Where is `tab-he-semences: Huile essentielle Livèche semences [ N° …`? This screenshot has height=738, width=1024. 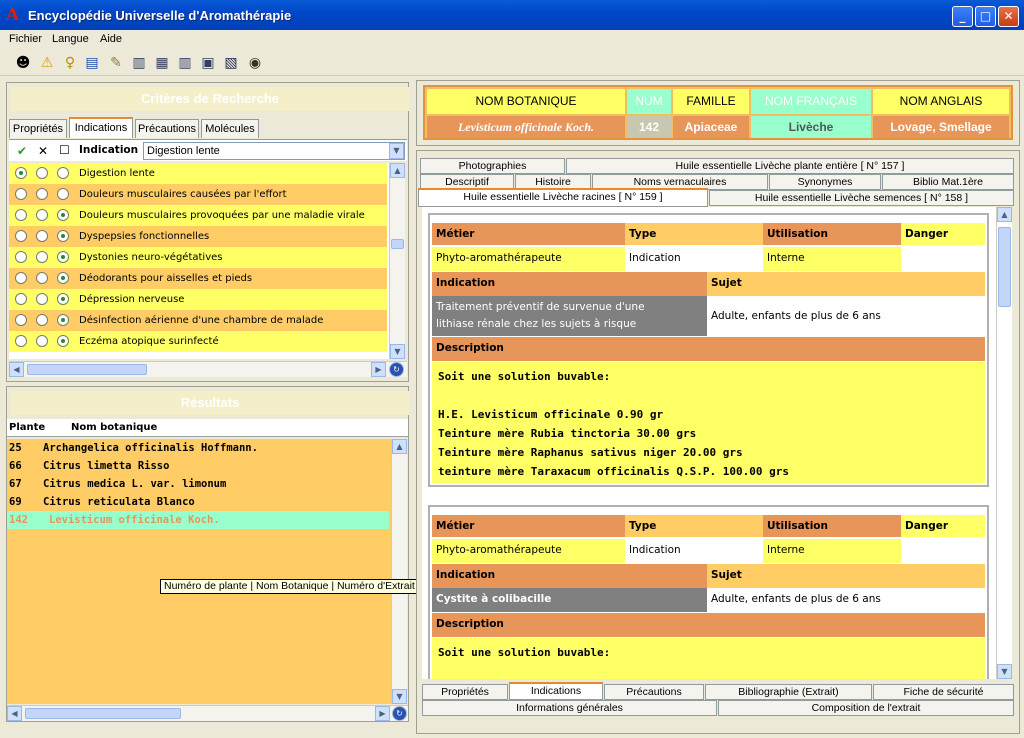 tab-he-semences: Huile essentielle Livèche semences [ N° … is located at coordinates (861, 198).